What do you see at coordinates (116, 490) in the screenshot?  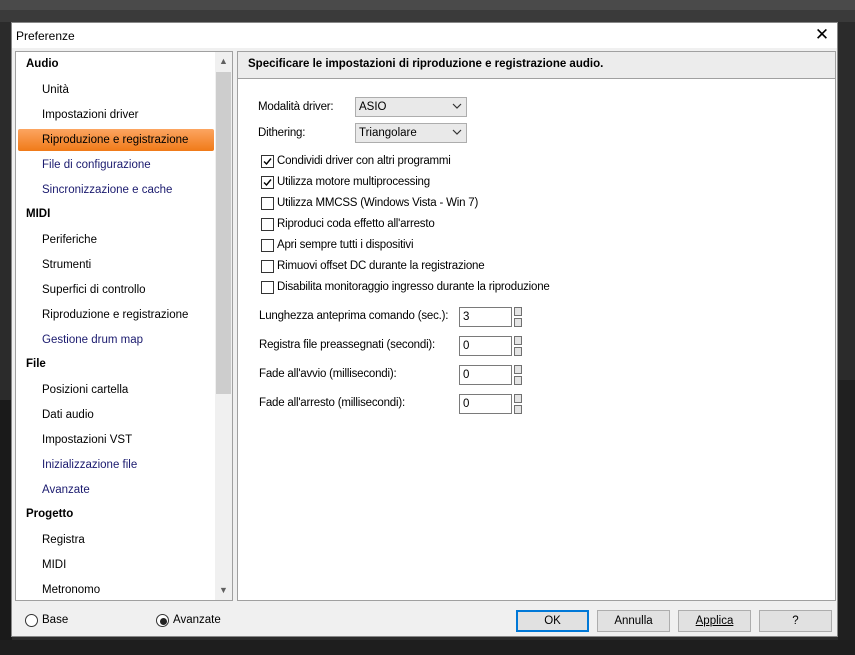 I see `tree-item-avanzate: Avanzate` at bounding box center [116, 490].